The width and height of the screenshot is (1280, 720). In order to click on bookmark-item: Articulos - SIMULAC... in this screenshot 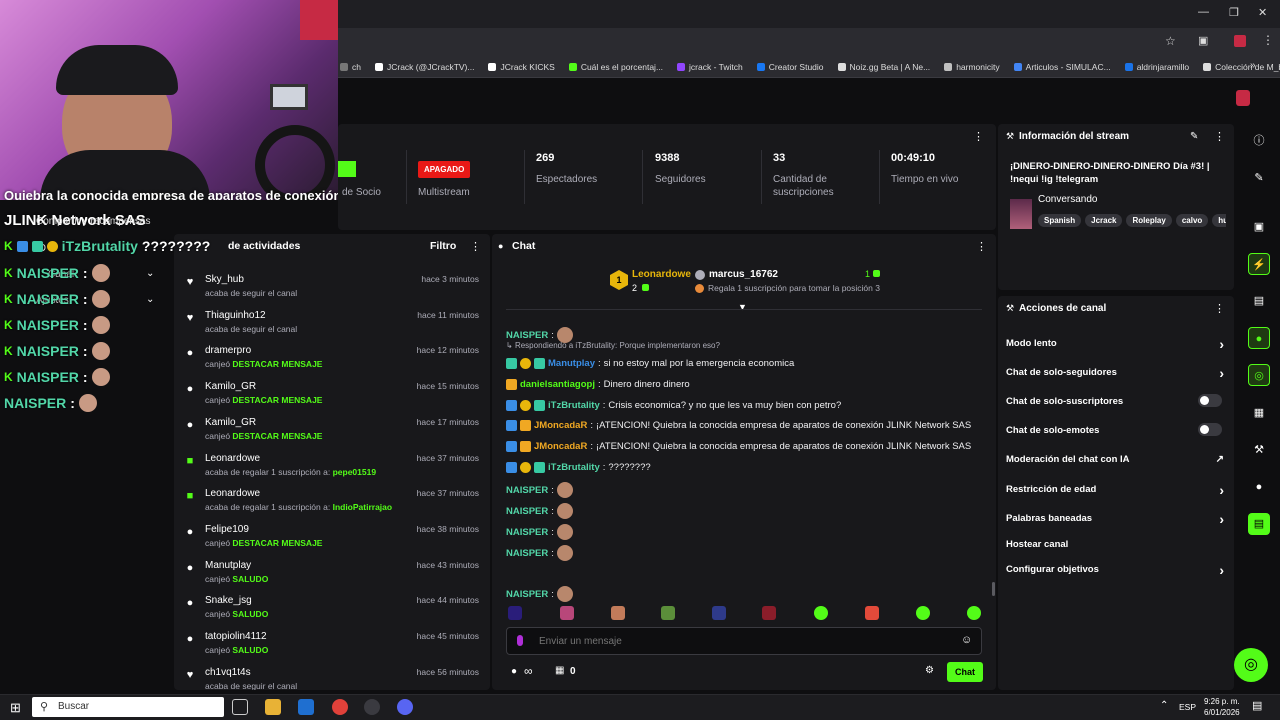, I will do `click(1062, 67)`.